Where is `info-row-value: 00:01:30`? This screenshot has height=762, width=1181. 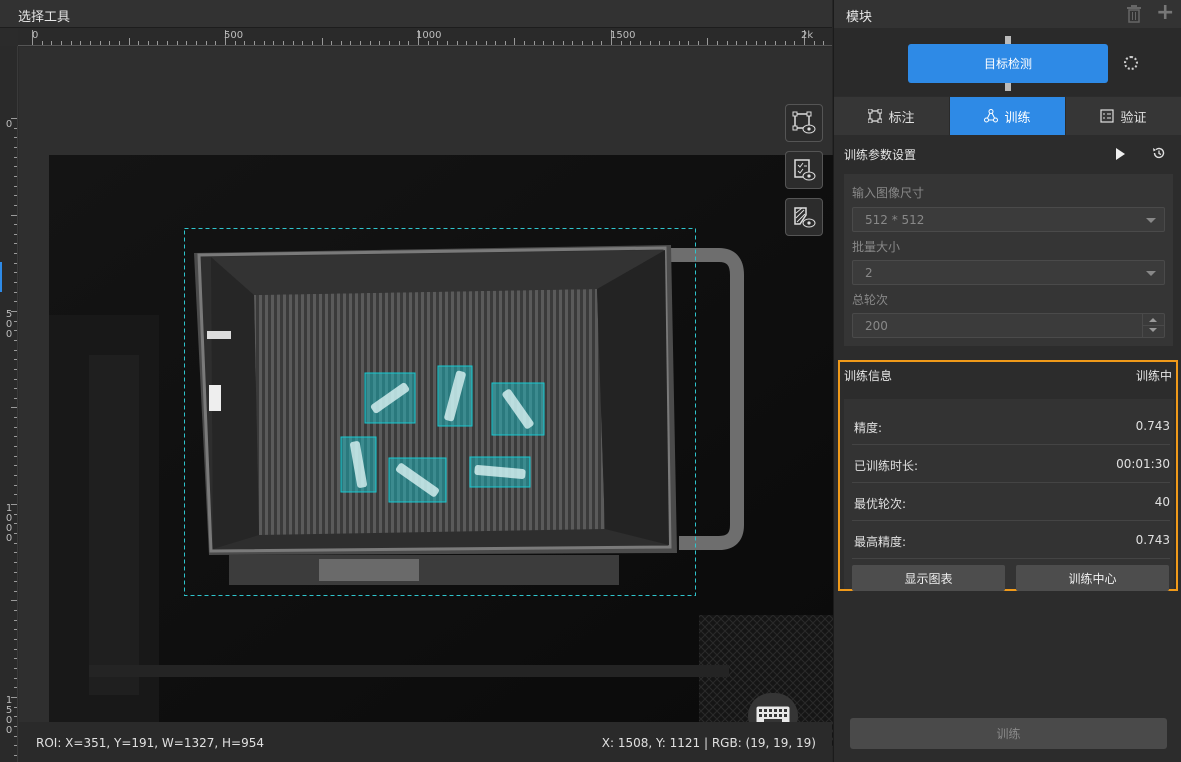 info-row-value: 00:01:30 is located at coordinates (1143, 464).